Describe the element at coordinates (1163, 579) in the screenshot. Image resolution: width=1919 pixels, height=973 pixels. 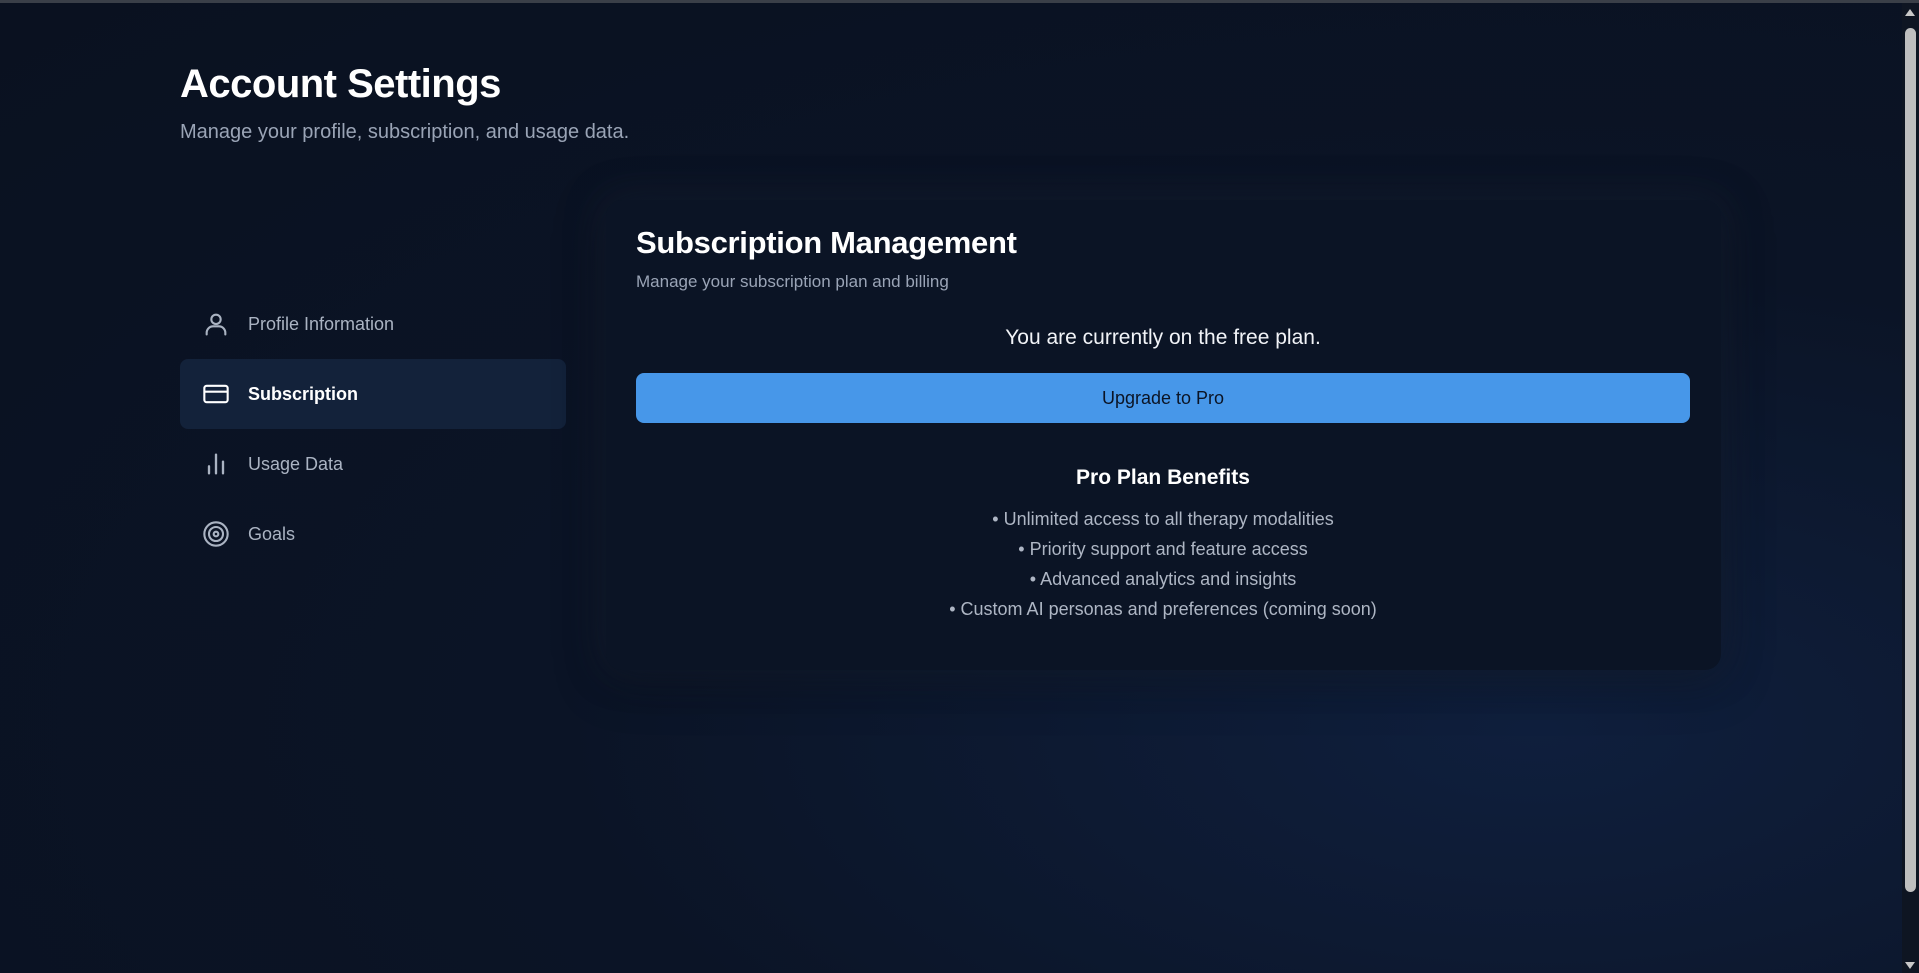
I see `benefit-item: • Advanced analytics and insights` at that location.